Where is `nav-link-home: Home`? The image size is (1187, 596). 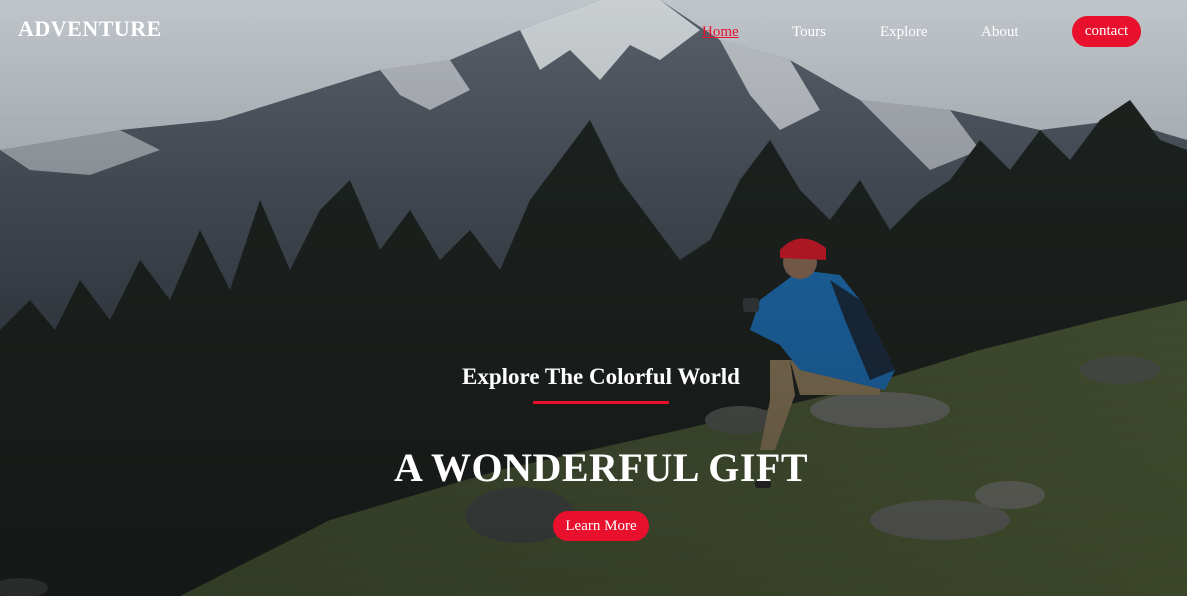 nav-link-home: Home is located at coordinates (720, 32).